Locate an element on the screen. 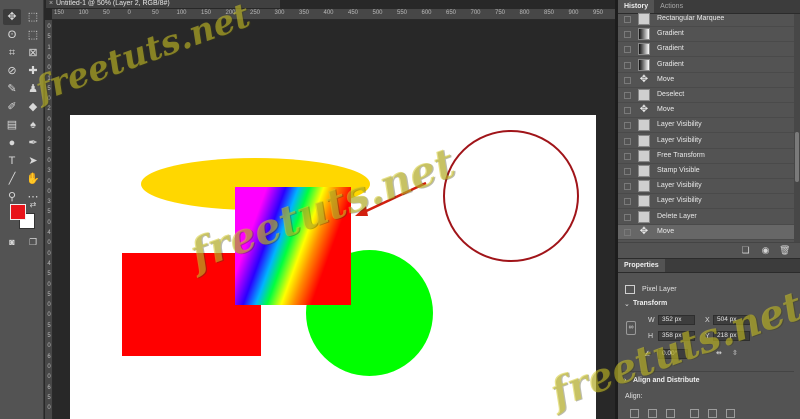  transform-chevron-icon: ⌄ is located at coordinates (627, 304).